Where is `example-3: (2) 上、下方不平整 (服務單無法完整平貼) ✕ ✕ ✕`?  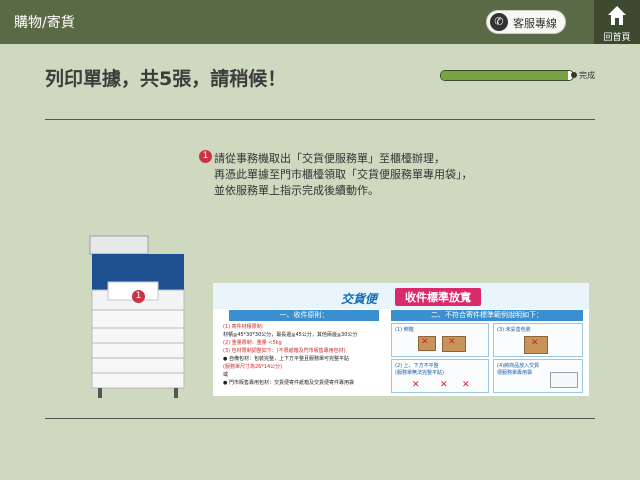
example-3: (2) 上、下方不平整 (服務單無法完整平貼) ✕ ✕ ✕ is located at coordinates (440, 376).